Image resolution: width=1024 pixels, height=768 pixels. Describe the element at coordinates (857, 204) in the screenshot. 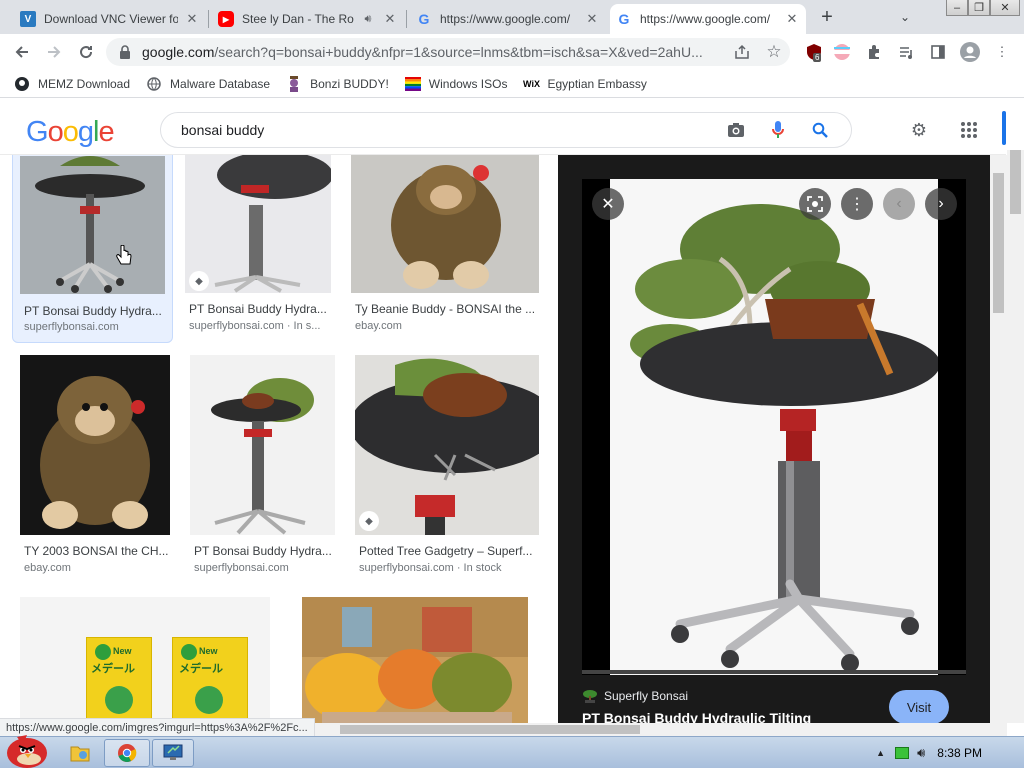

I see `more-options-button: ⋮` at that location.